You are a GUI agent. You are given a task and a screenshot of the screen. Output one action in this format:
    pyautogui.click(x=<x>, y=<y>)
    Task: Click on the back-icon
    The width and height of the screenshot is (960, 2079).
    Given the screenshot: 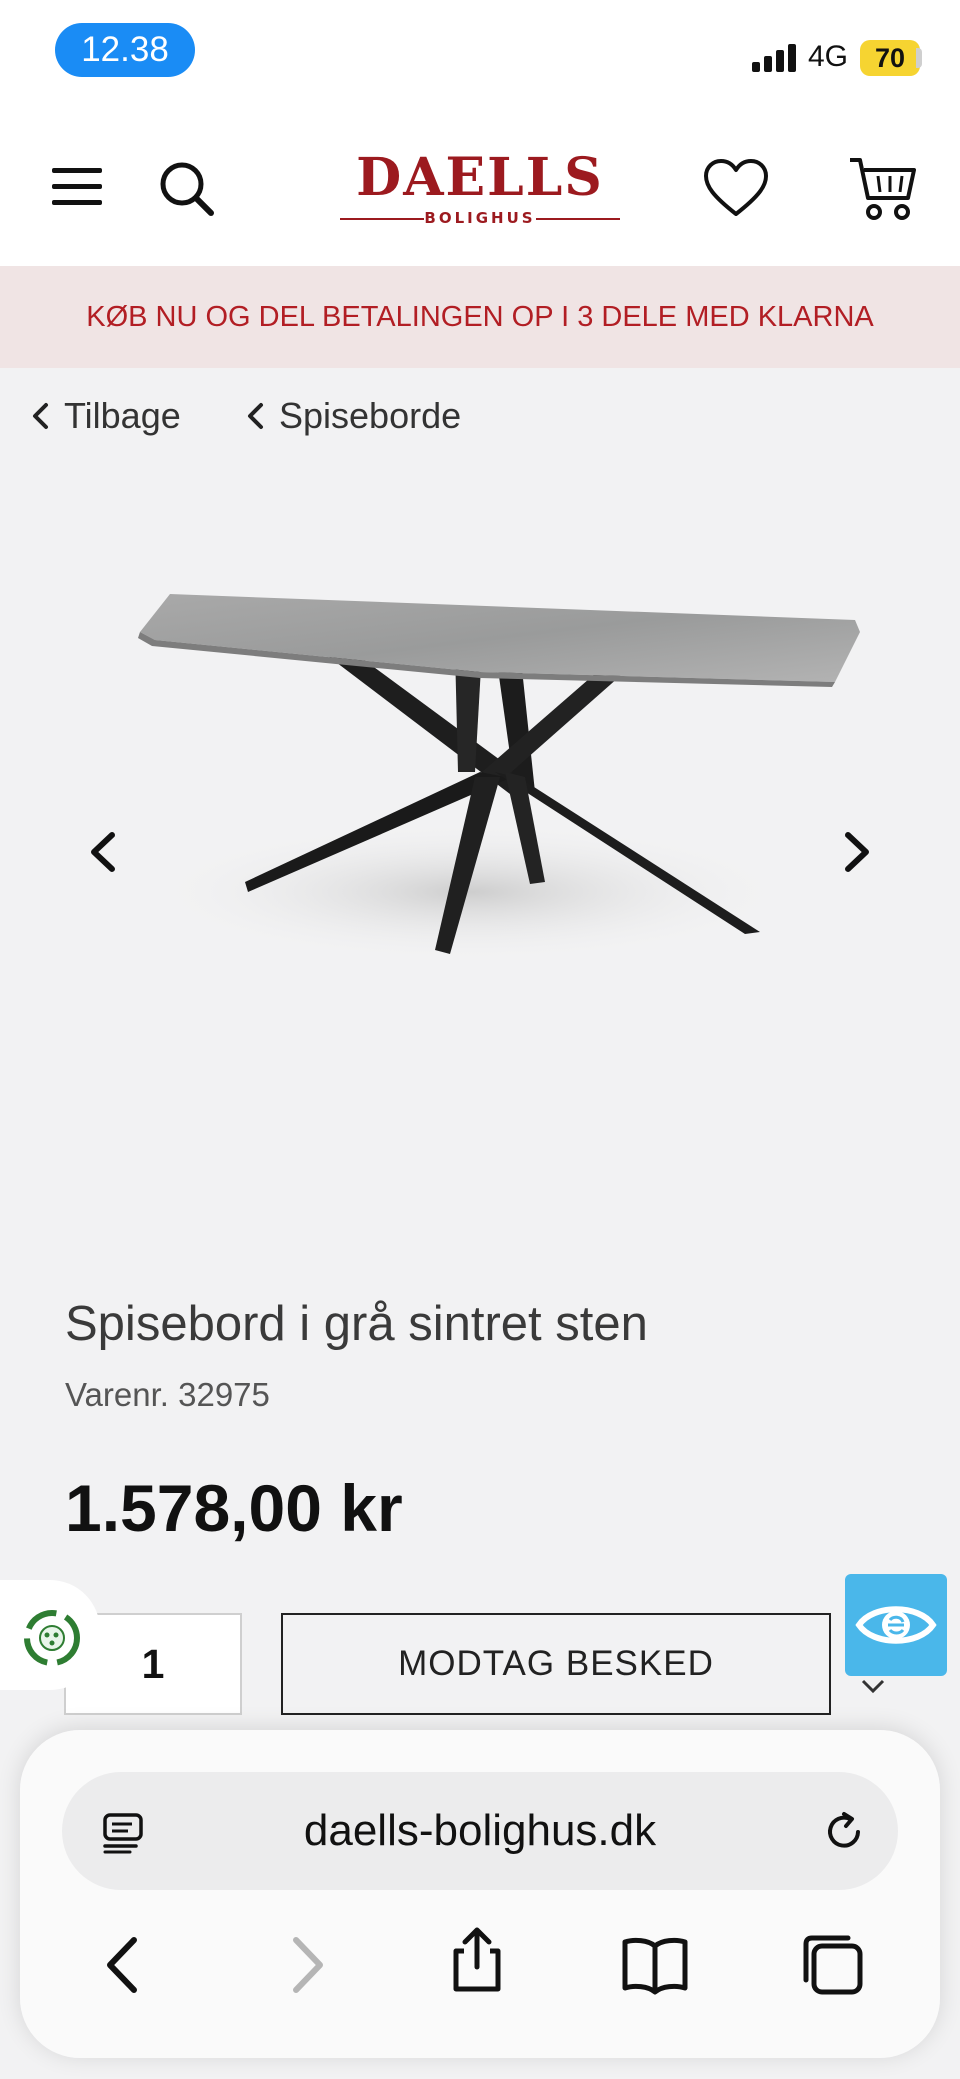 What is the action you would take?
    pyautogui.click(x=125, y=1965)
    